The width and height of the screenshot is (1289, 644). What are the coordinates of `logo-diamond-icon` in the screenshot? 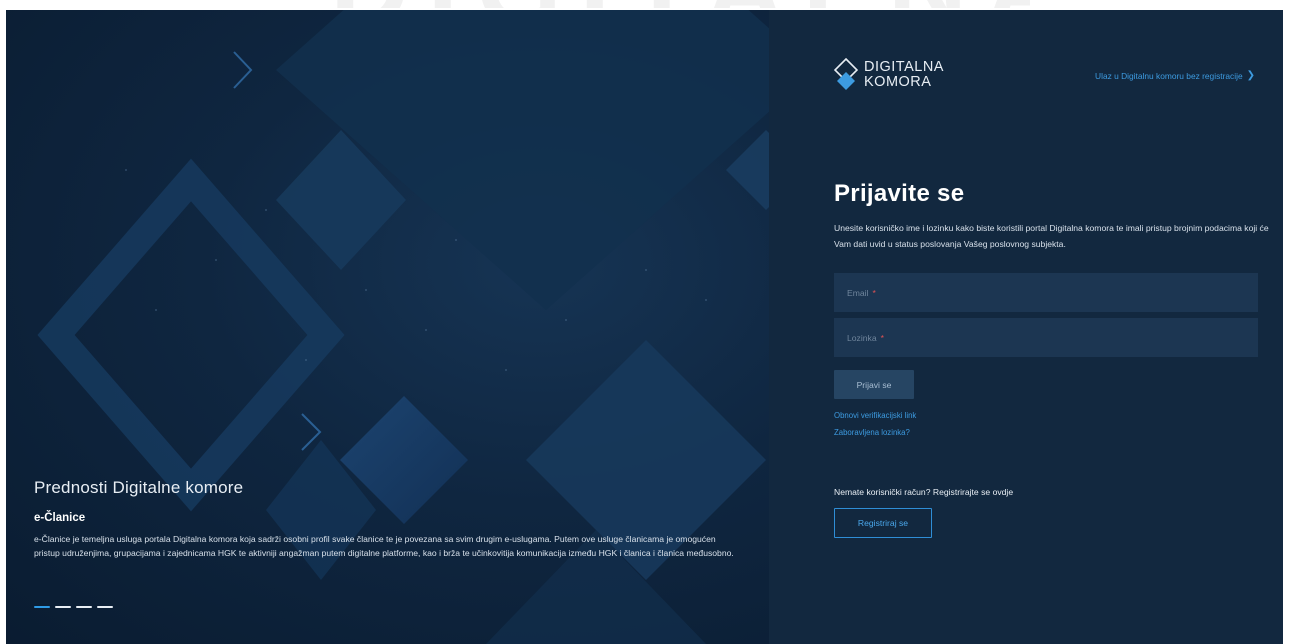 It's located at (846, 74).